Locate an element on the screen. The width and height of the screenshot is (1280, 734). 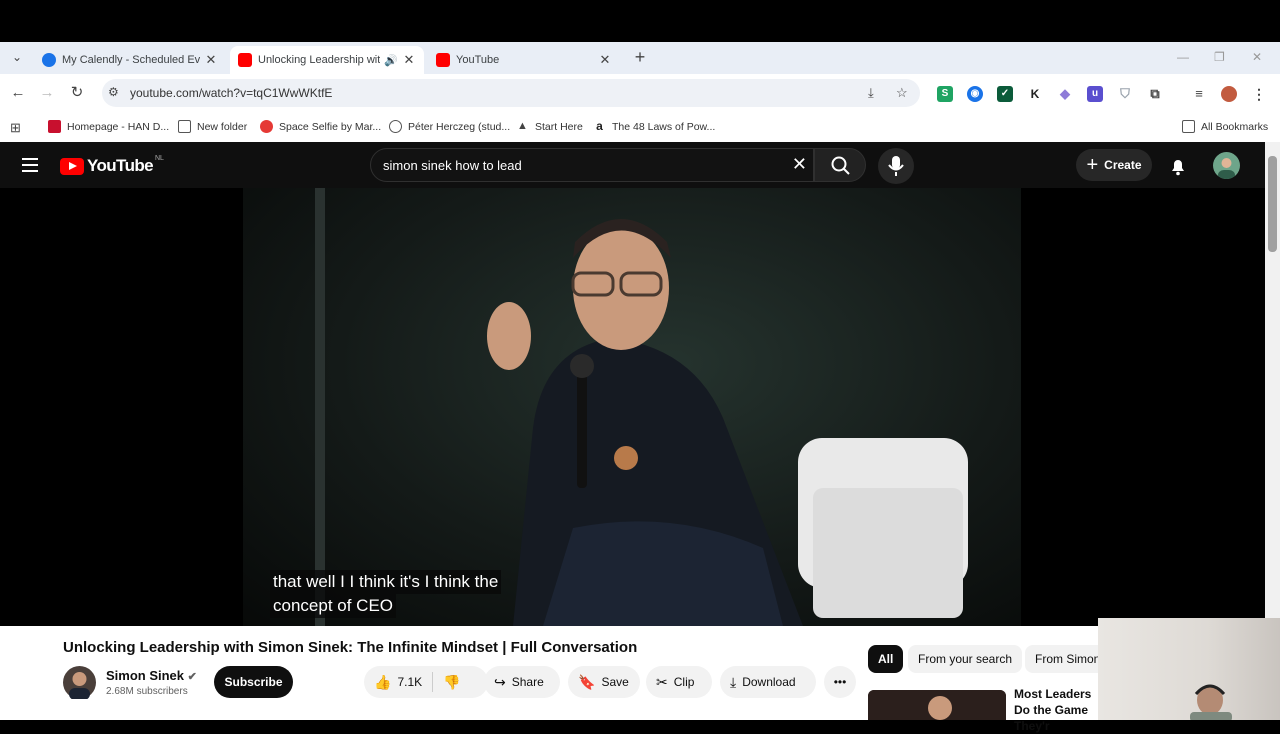
han-favicon-icon is located at coordinates (54, 126).